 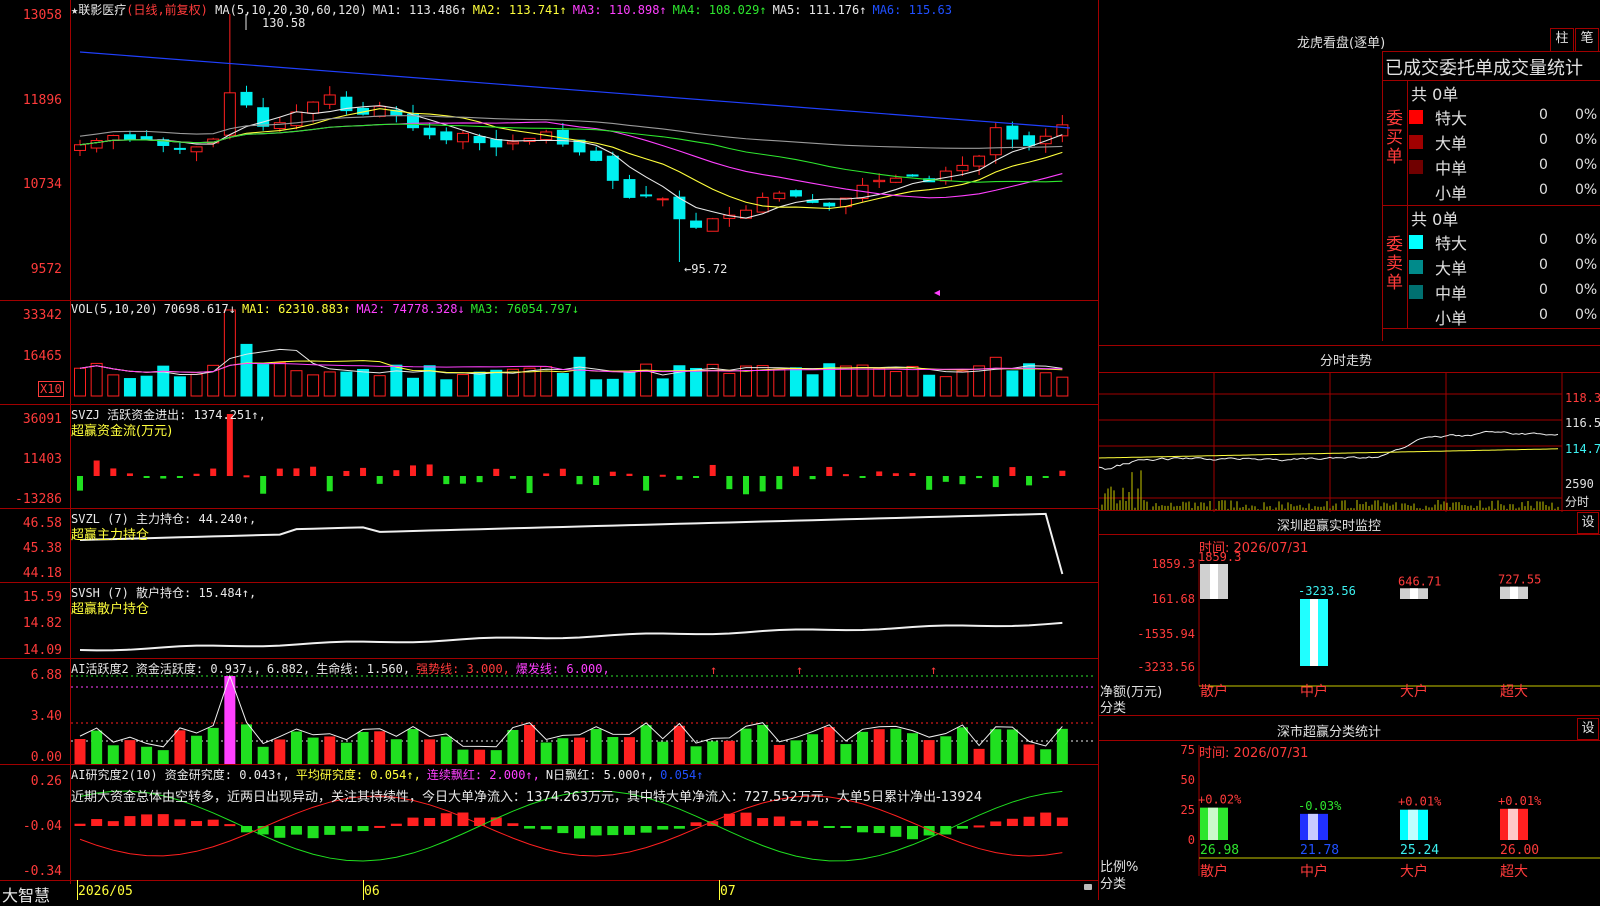 What do you see at coordinates (358, 775) in the screenshot?
I see `ai2.header-item: 平均研究度: 0.054↑,` at bounding box center [358, 775].